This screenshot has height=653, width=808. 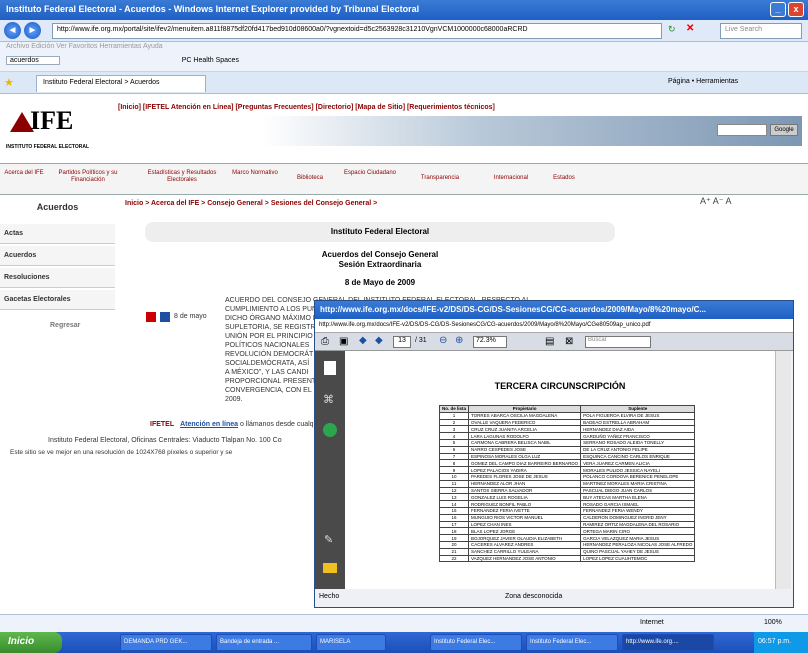 What do you see at coordinates (209, 424) in the screenshot?
I see `ifetel-link: Atención en línea` at bounding box center [209, 424].